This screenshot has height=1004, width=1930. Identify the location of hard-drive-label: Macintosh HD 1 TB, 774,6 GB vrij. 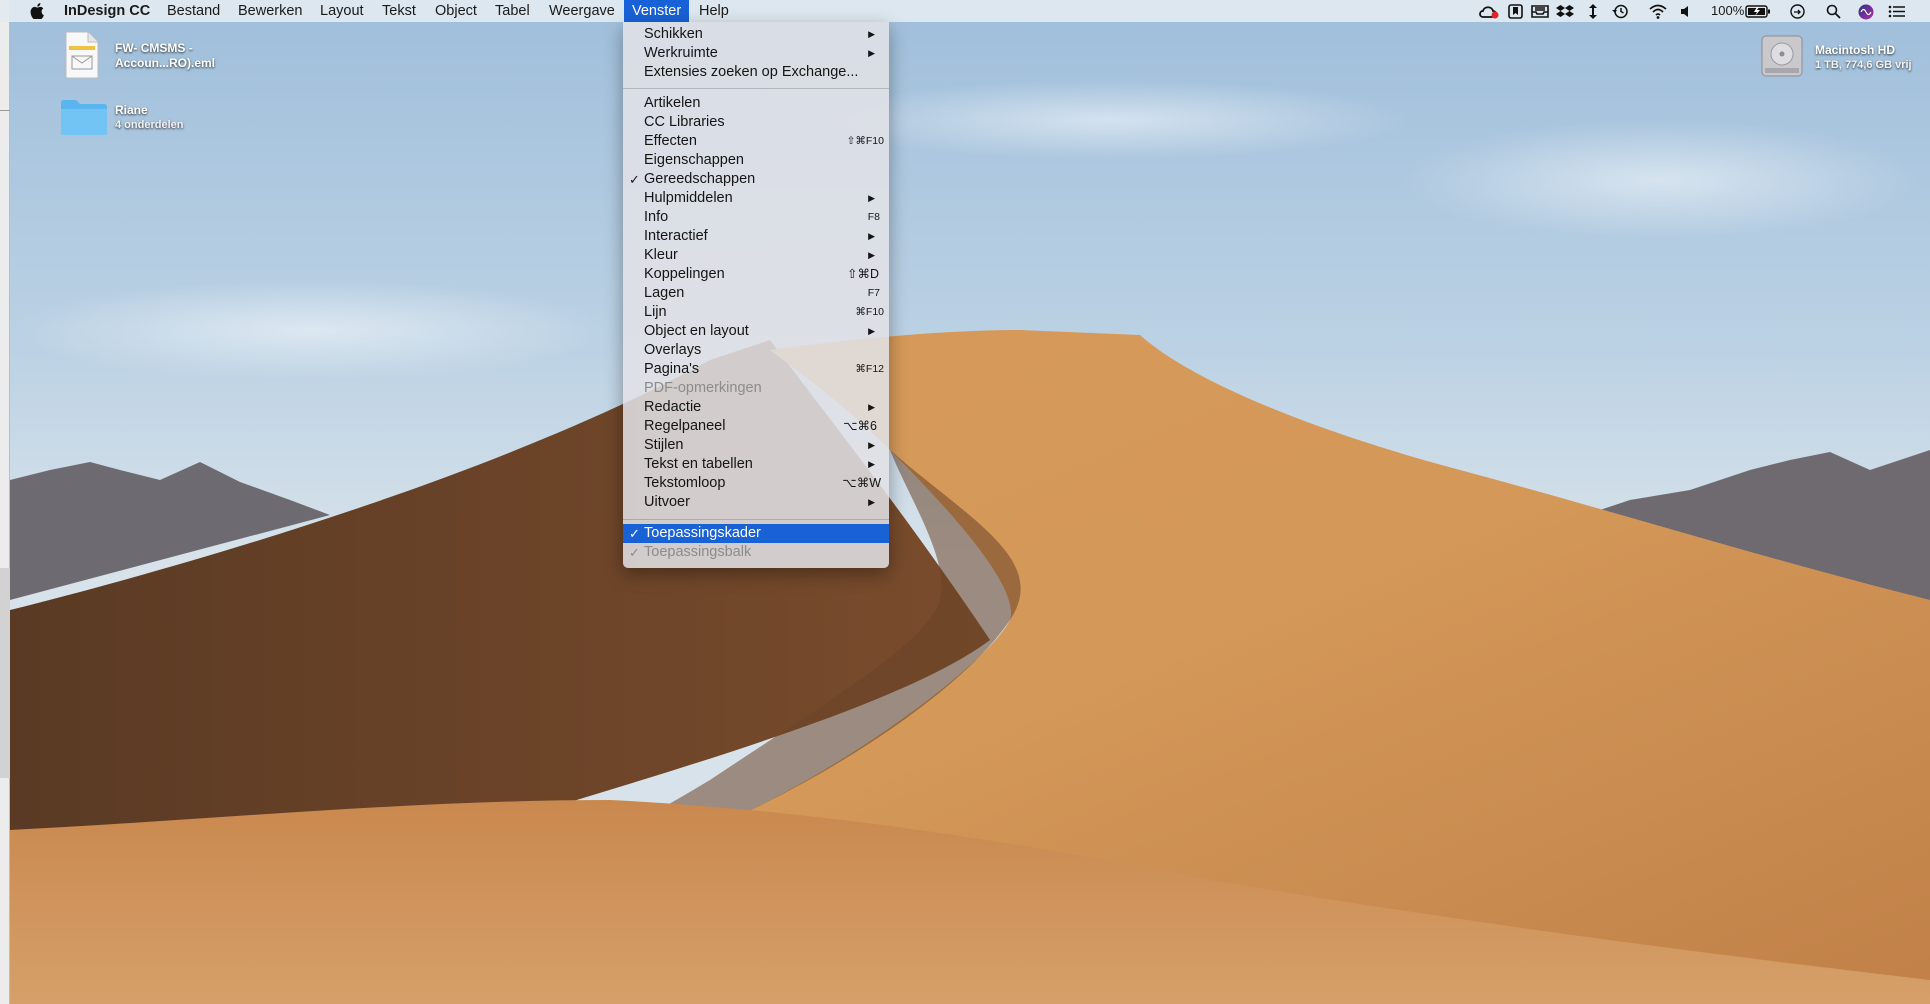
(1863, 57).